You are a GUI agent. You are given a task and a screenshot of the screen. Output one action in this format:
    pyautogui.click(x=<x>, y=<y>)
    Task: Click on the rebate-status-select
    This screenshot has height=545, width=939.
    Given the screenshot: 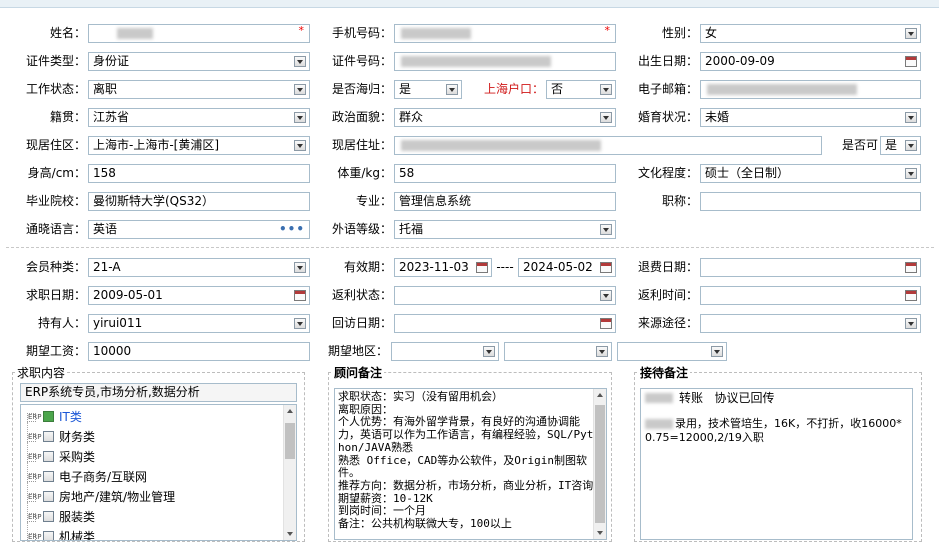 What is the action you would take?
    pyautogui.click(x=505, y=295)
    